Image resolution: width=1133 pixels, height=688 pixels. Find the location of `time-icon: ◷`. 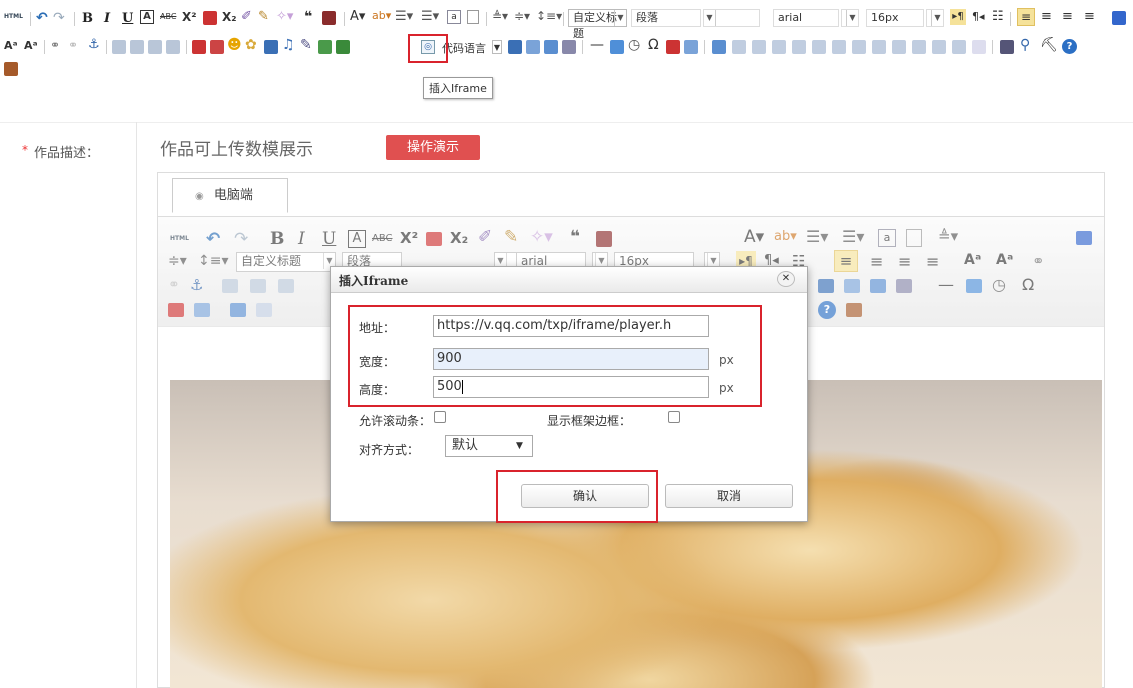

time-icon: ◷ is located at coordinates (634, 45).